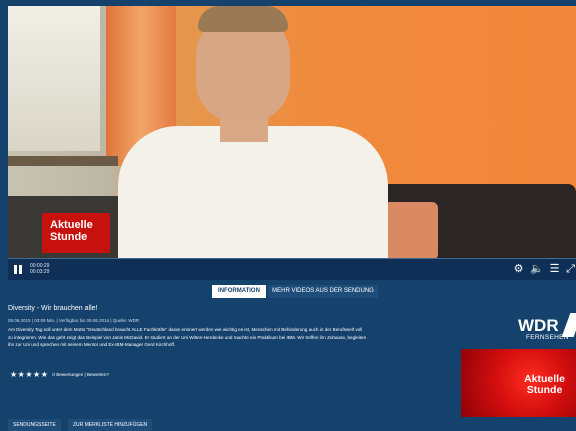  What do you see at coordinates (243, 19) in the screenshot?
I see `person-hair` at bounding box center [243, 19].